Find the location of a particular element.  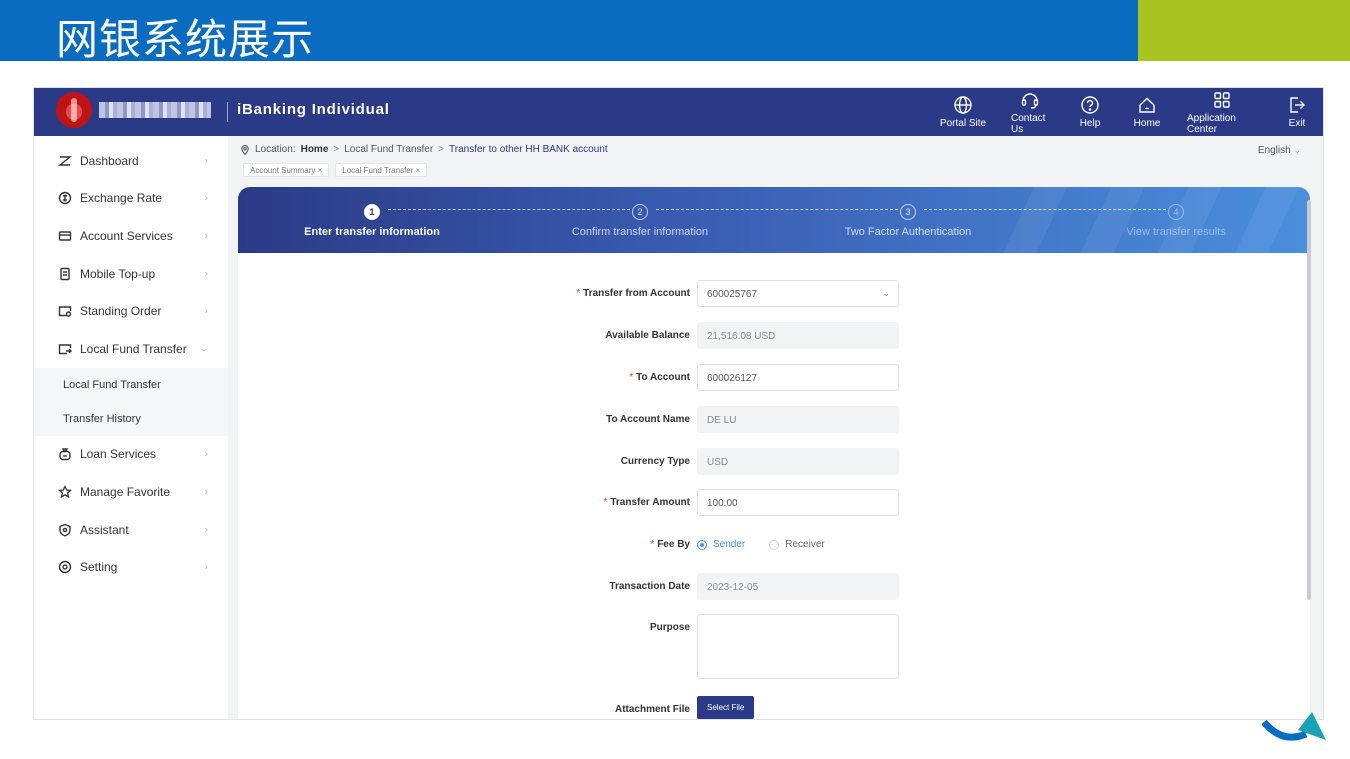

sidebar-item-assistant: Assistant › is located at coordinates (131, 530).